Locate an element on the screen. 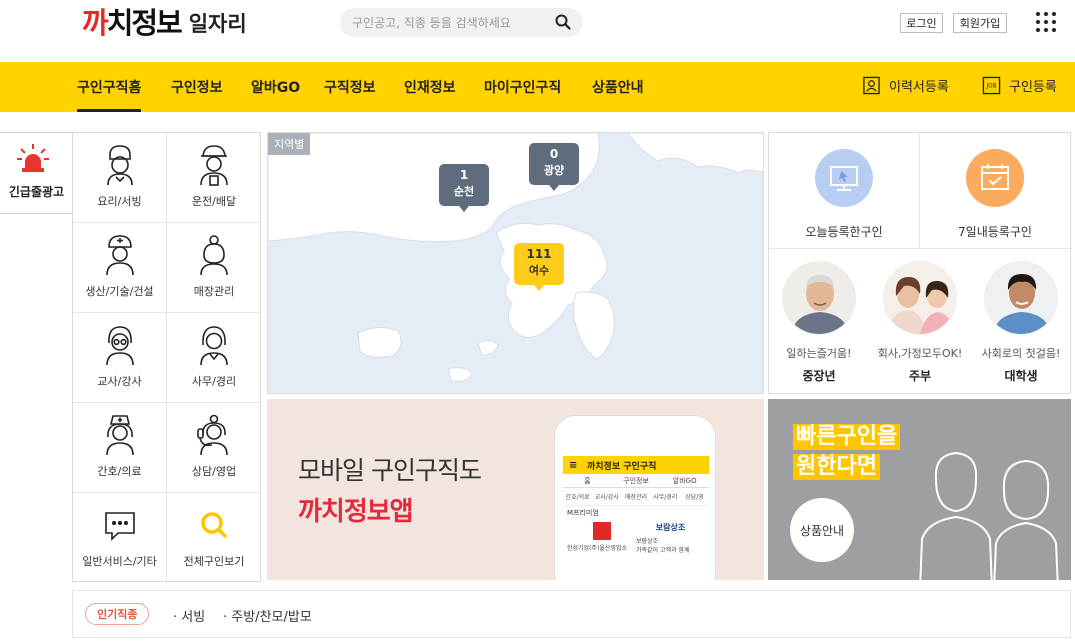 The image size is (1075, 643). nav-item-my: 마이구인구직 is located at coordinates (522, 87).